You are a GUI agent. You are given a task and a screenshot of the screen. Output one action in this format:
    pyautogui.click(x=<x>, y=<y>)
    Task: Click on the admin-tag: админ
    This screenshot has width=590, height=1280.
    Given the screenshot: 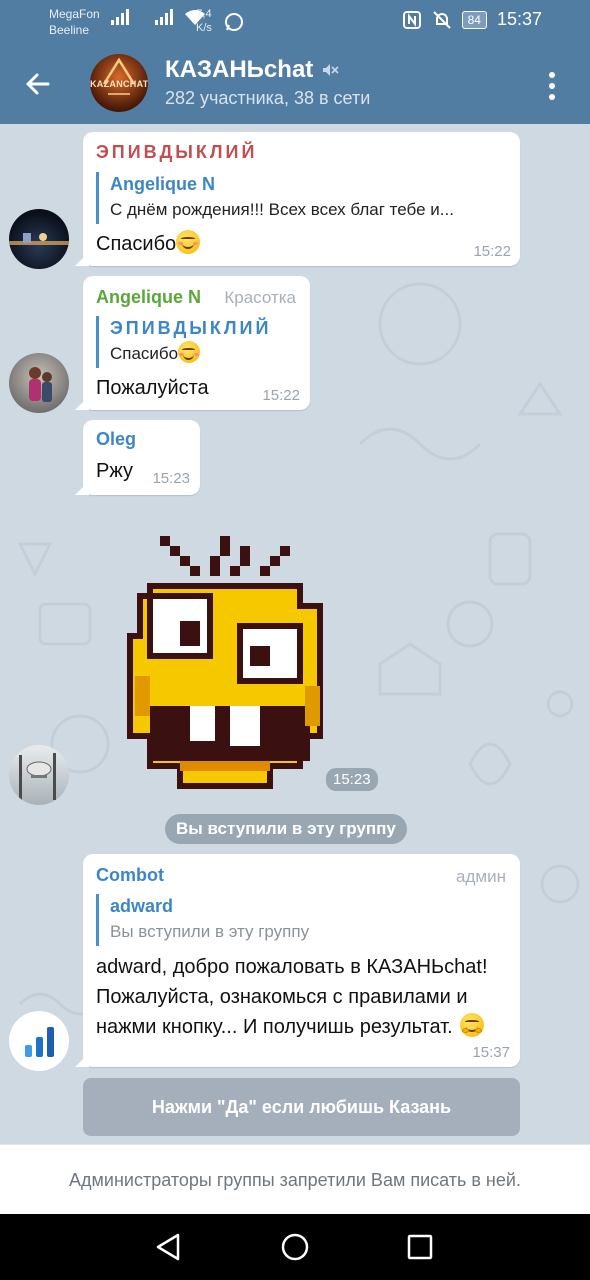 What is the action you would take?
    pyautogui.click(x=481, y=876)
    